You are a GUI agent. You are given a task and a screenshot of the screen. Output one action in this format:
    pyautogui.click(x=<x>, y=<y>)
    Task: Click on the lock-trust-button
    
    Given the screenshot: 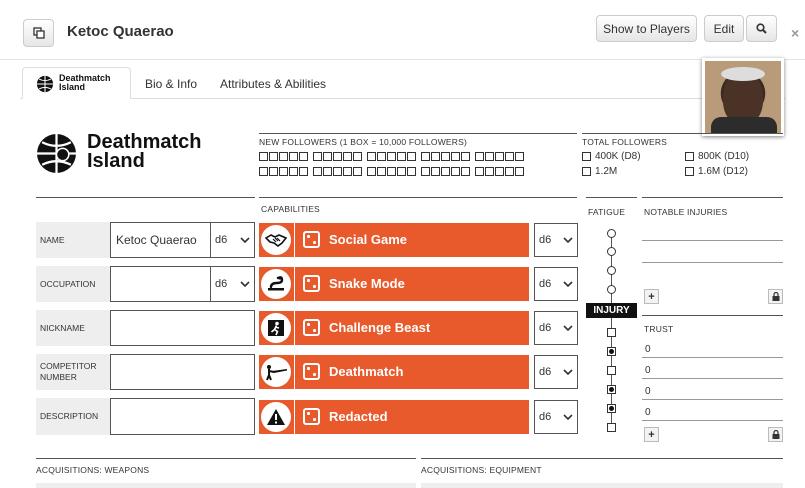 What is the action you would take?
    pyautogui.click(x=775, y=434)
    